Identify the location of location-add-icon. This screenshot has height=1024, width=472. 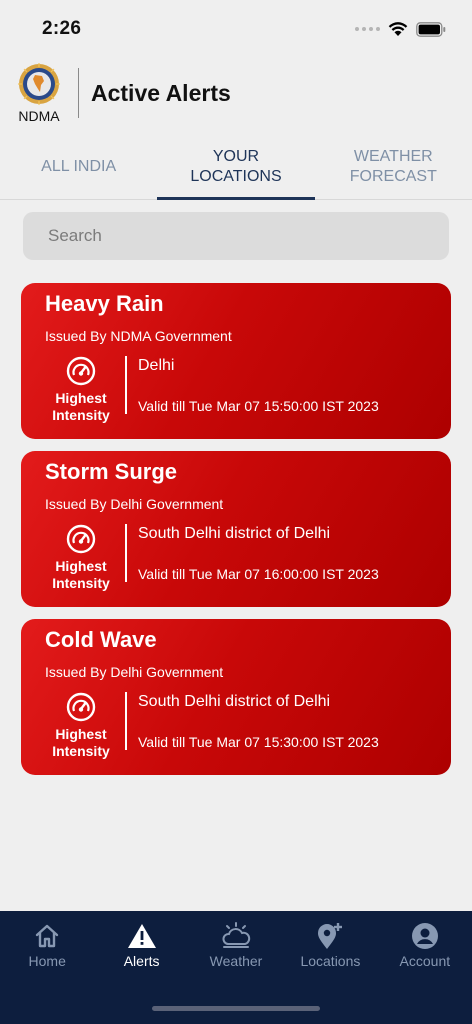
(330, 936).